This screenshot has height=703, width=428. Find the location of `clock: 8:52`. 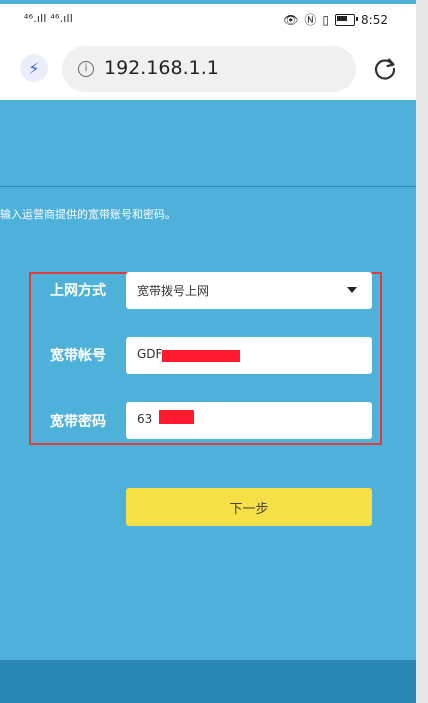

clock: 8:52 is located at coordinates (374, 19).